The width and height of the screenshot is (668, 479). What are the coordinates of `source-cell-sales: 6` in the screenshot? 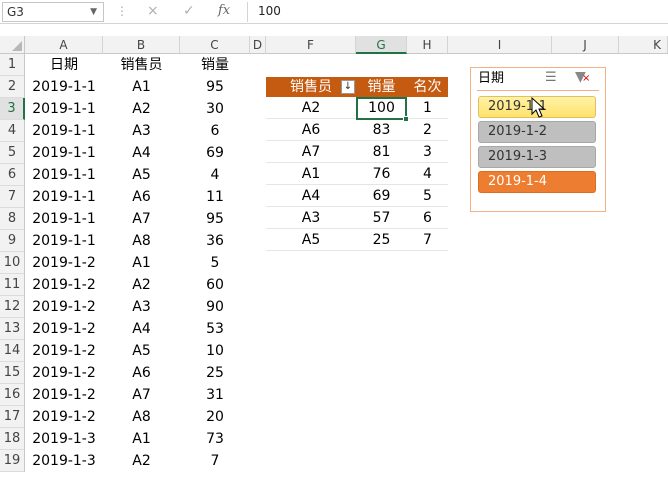 It's located at (215, 131).